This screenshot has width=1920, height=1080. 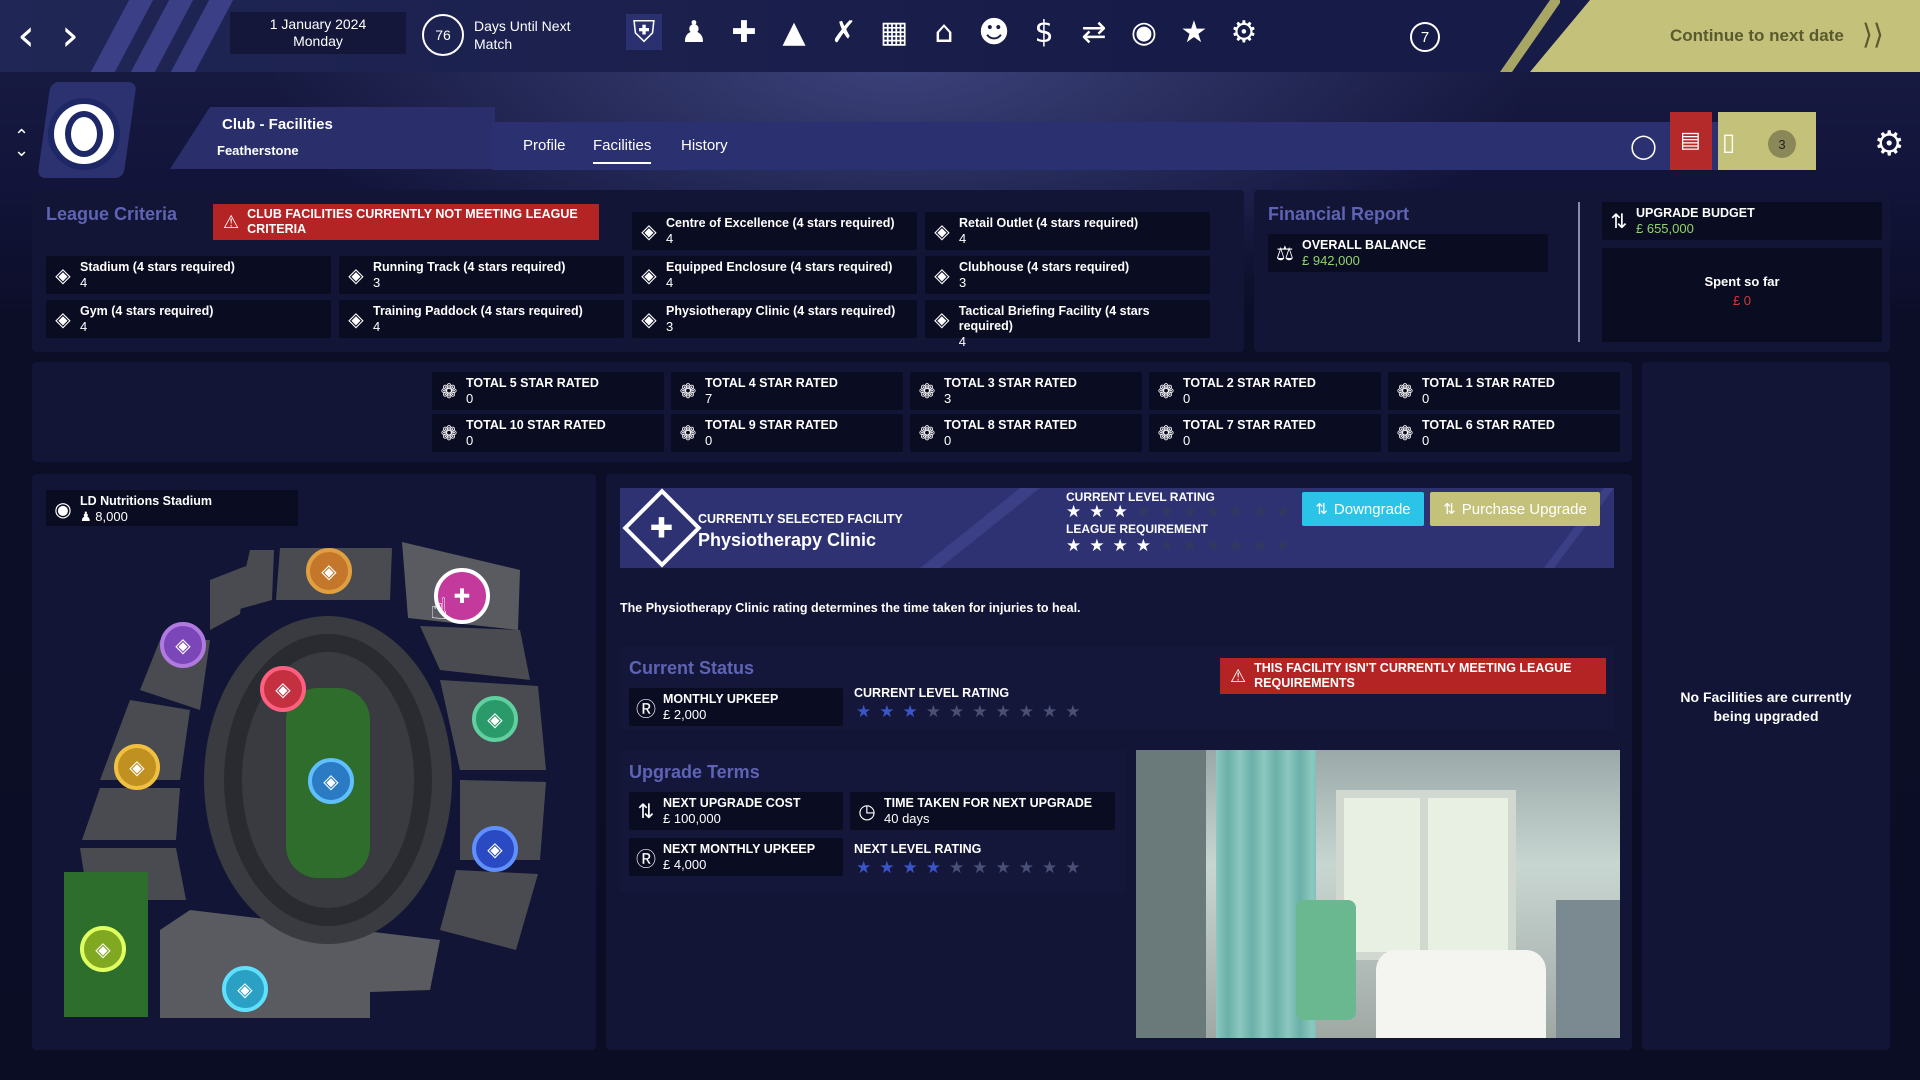 I want to click on facility-marker-centre-of-excellence: ◈, so click(x=495, y=849).